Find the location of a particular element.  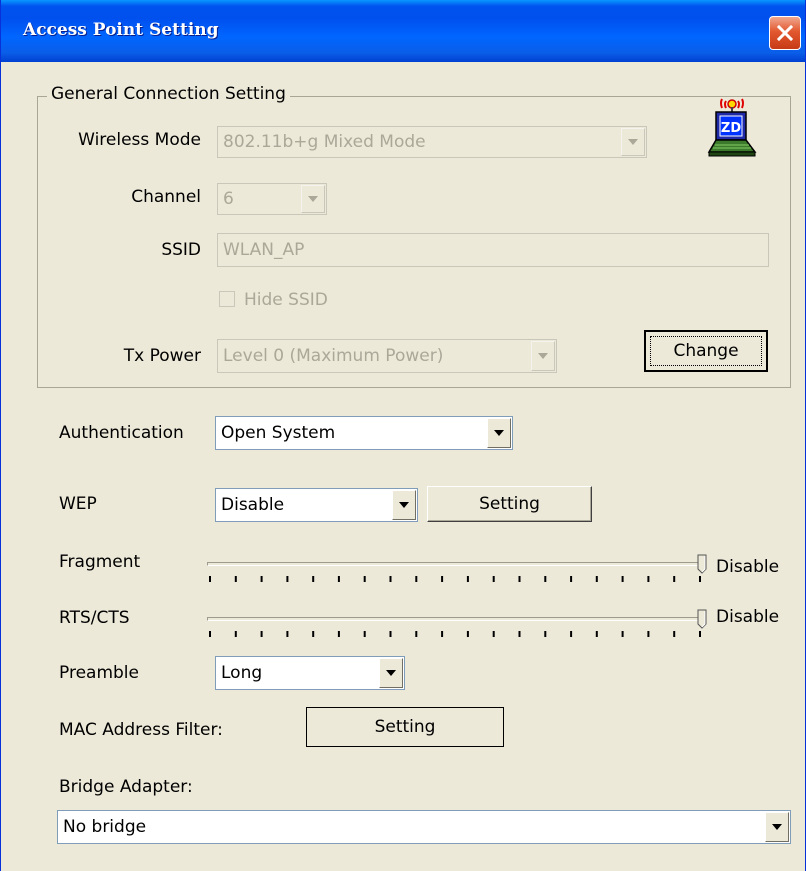

hide-ssid-label: Hide SSID is located at coordinates (286, 300).